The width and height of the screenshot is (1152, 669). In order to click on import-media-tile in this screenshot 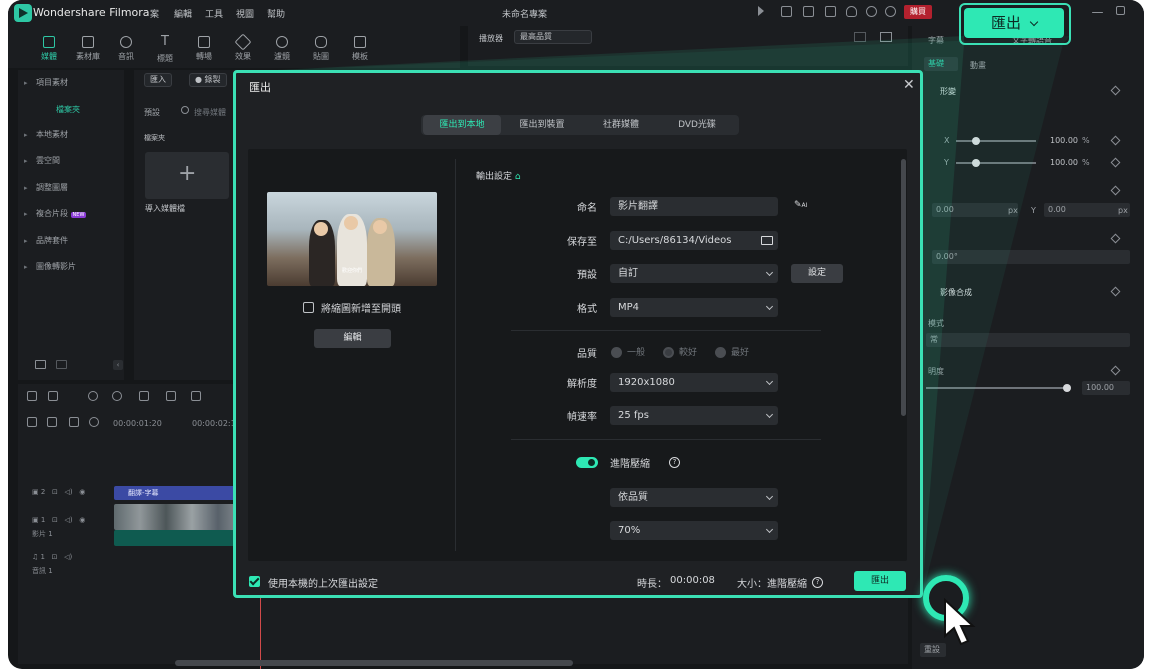, I will do `click(187, 175)`.